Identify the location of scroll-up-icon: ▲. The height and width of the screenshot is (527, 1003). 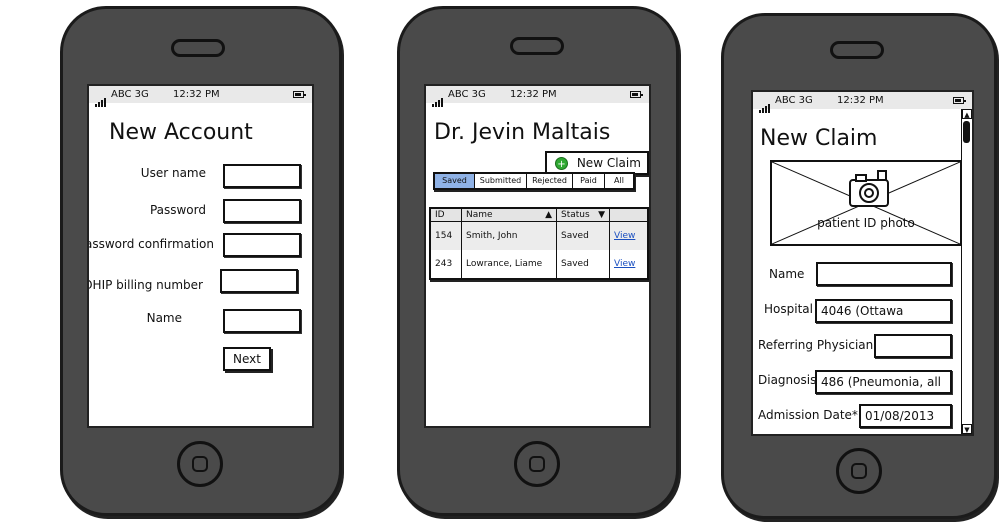
(967, 114).